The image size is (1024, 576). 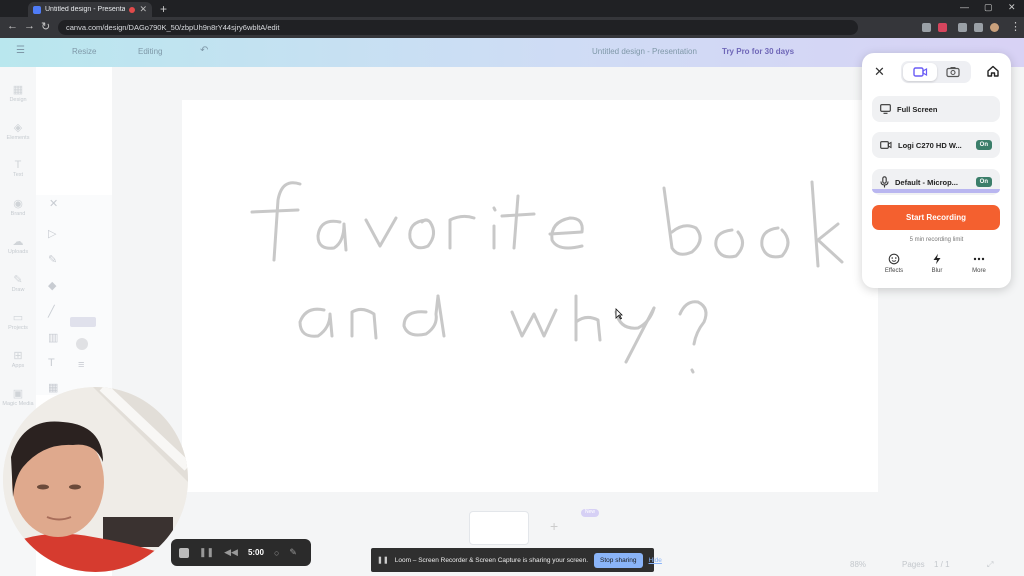 I want to click on sidebar-item-magic-media: ▣ Magic Media, so click(x=18, y=397).